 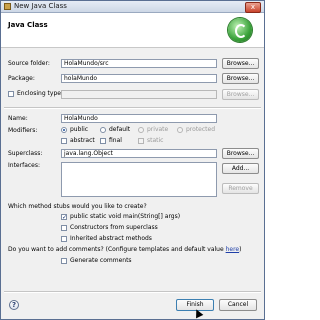 I want to click on interfaces-list, so click(x=139, y=179).